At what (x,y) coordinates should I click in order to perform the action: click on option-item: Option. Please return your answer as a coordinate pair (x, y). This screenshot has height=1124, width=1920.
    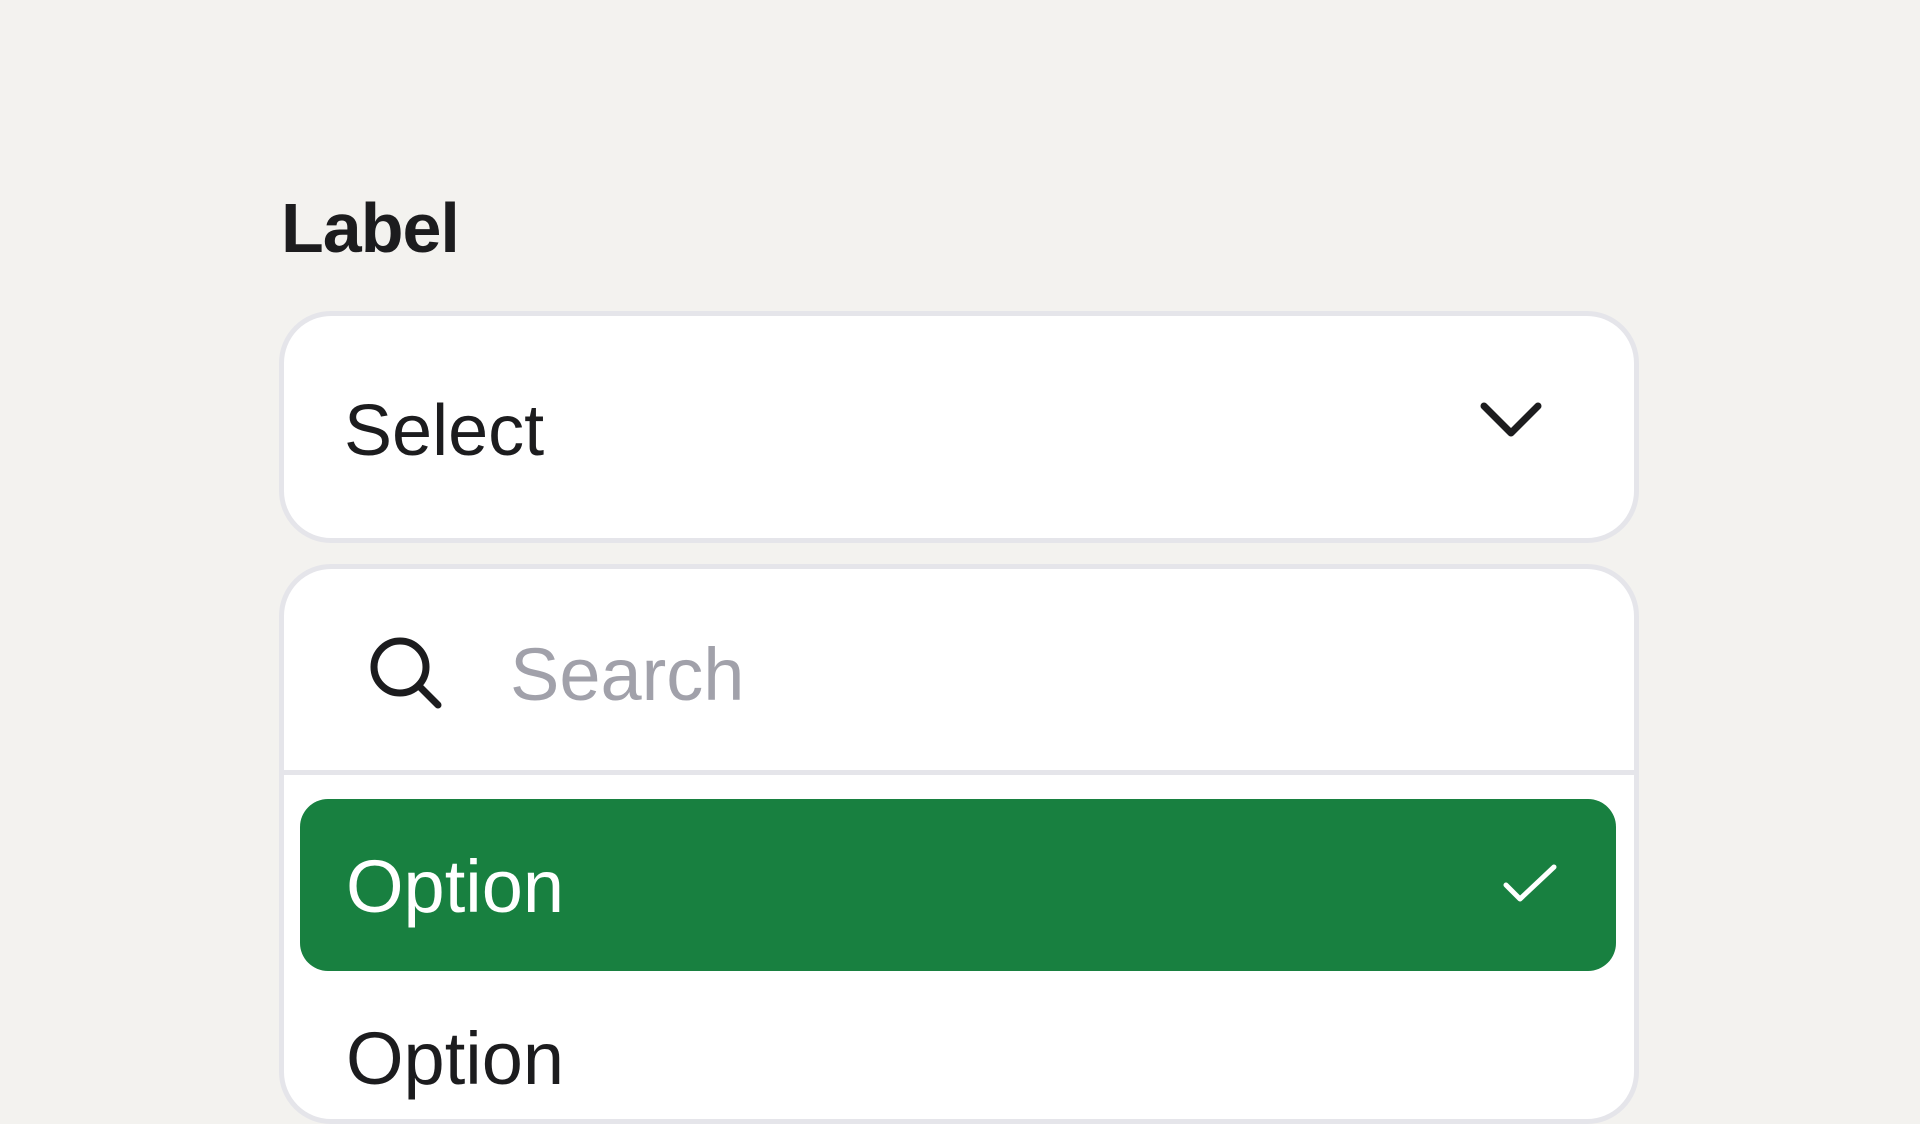
    Looking at the image, I should click on (958, 1045).